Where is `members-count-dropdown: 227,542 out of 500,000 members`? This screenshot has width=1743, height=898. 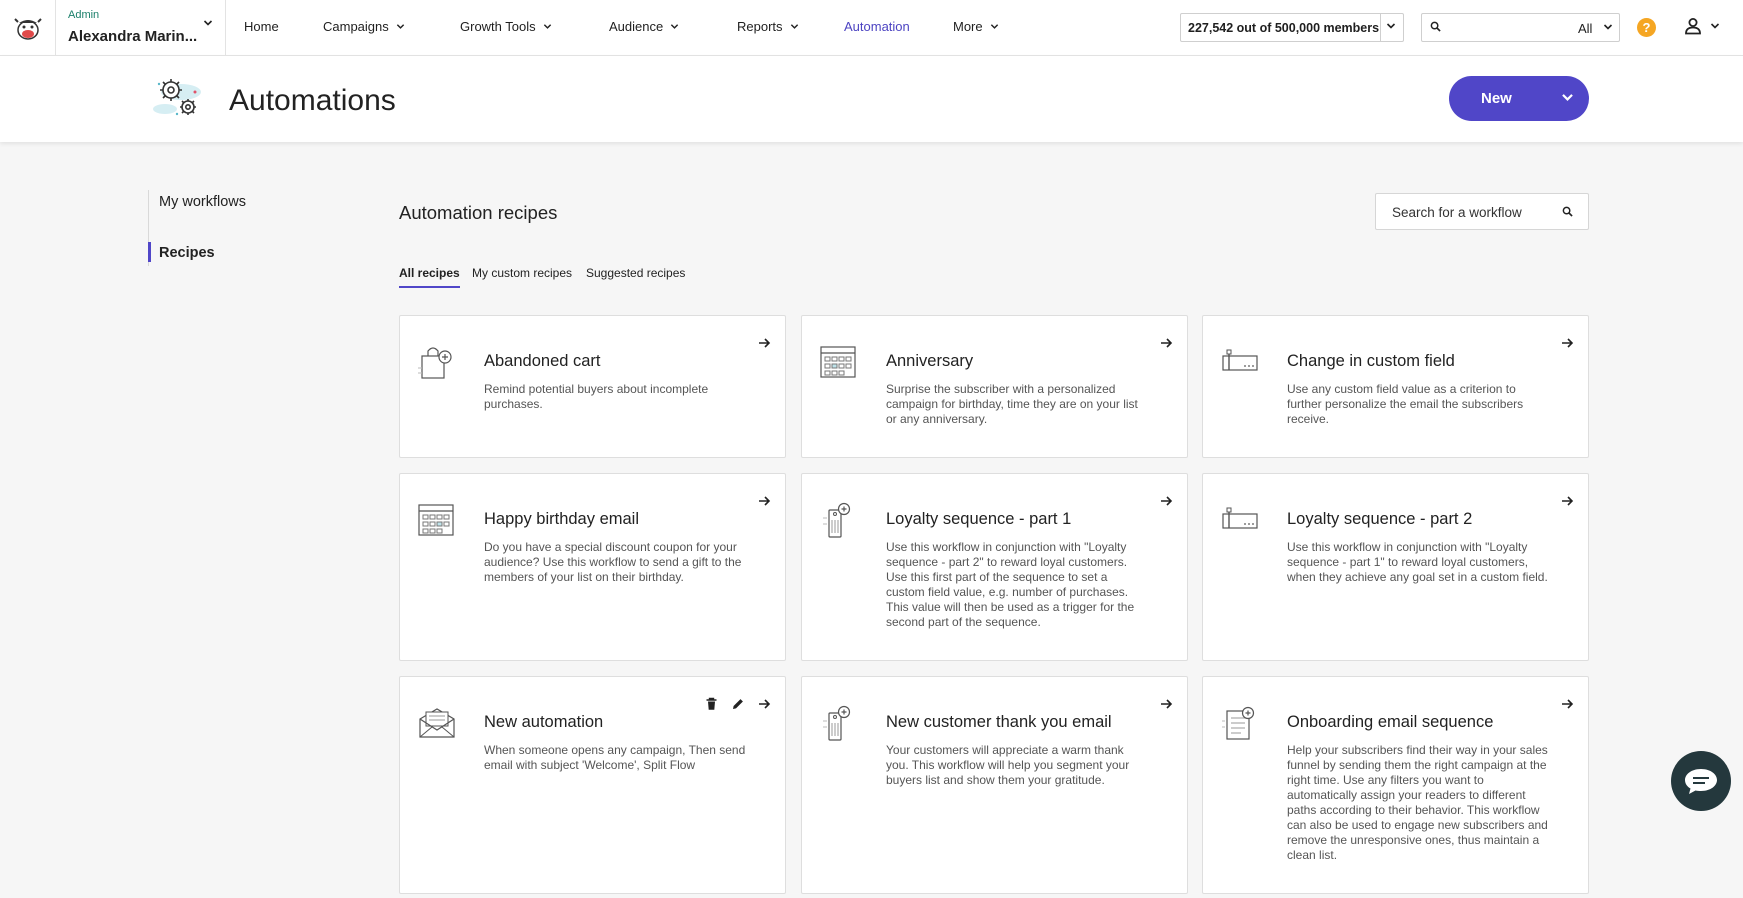
members-count-dropdown: 227,542 out of 500,000 members is located at coordinates (1292, 27).